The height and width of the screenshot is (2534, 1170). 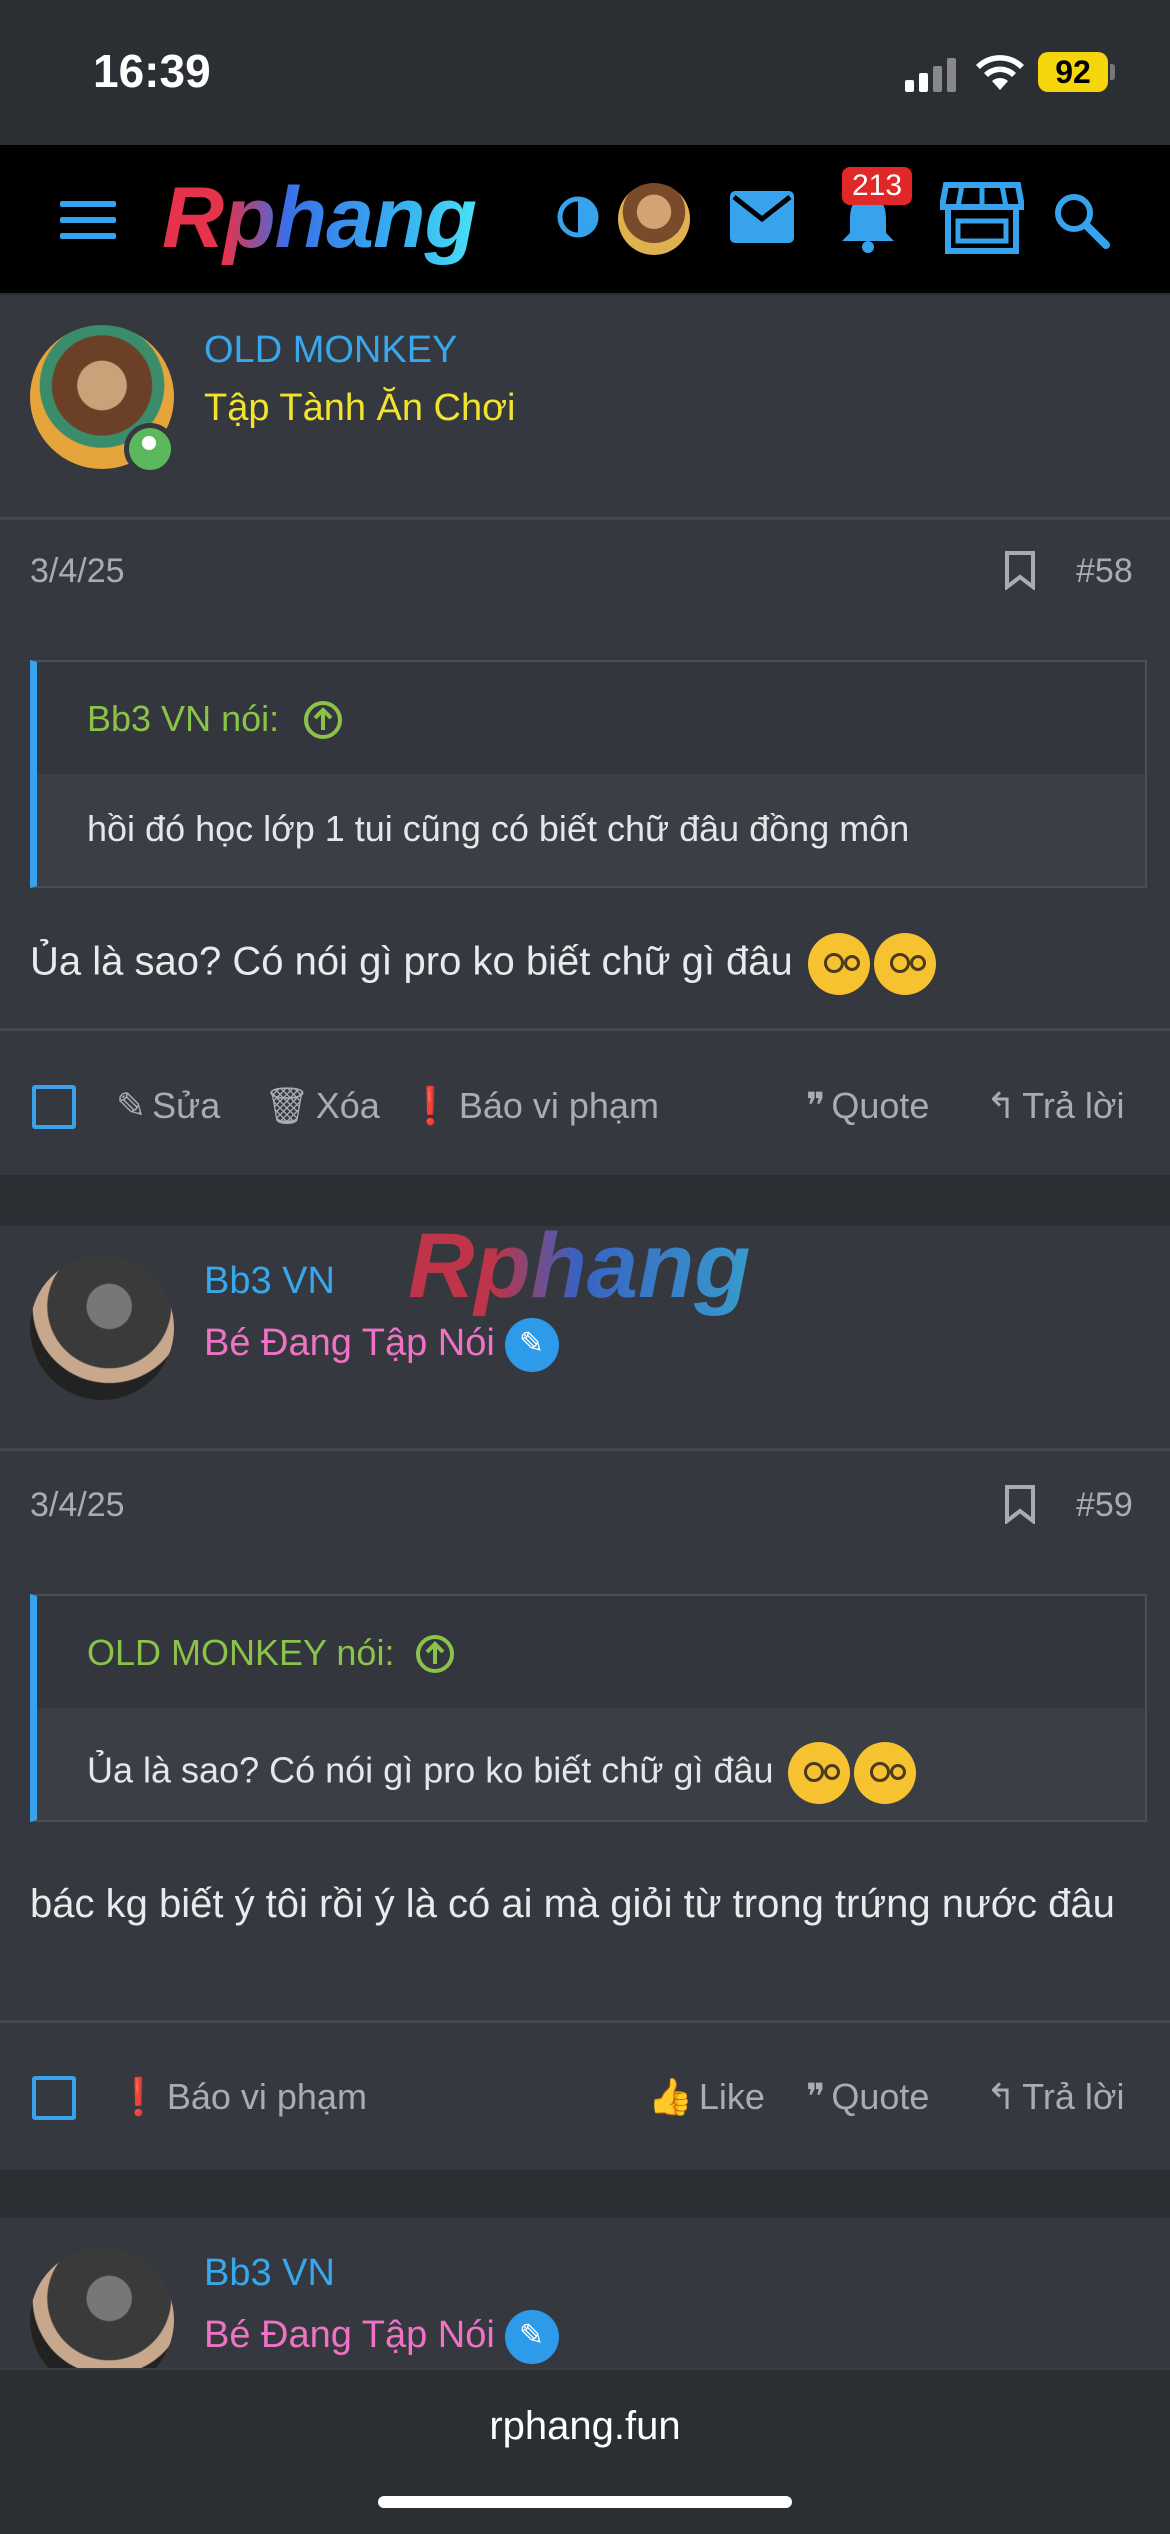 I want to click on wifi-icon, so click(x=1000, y=72).